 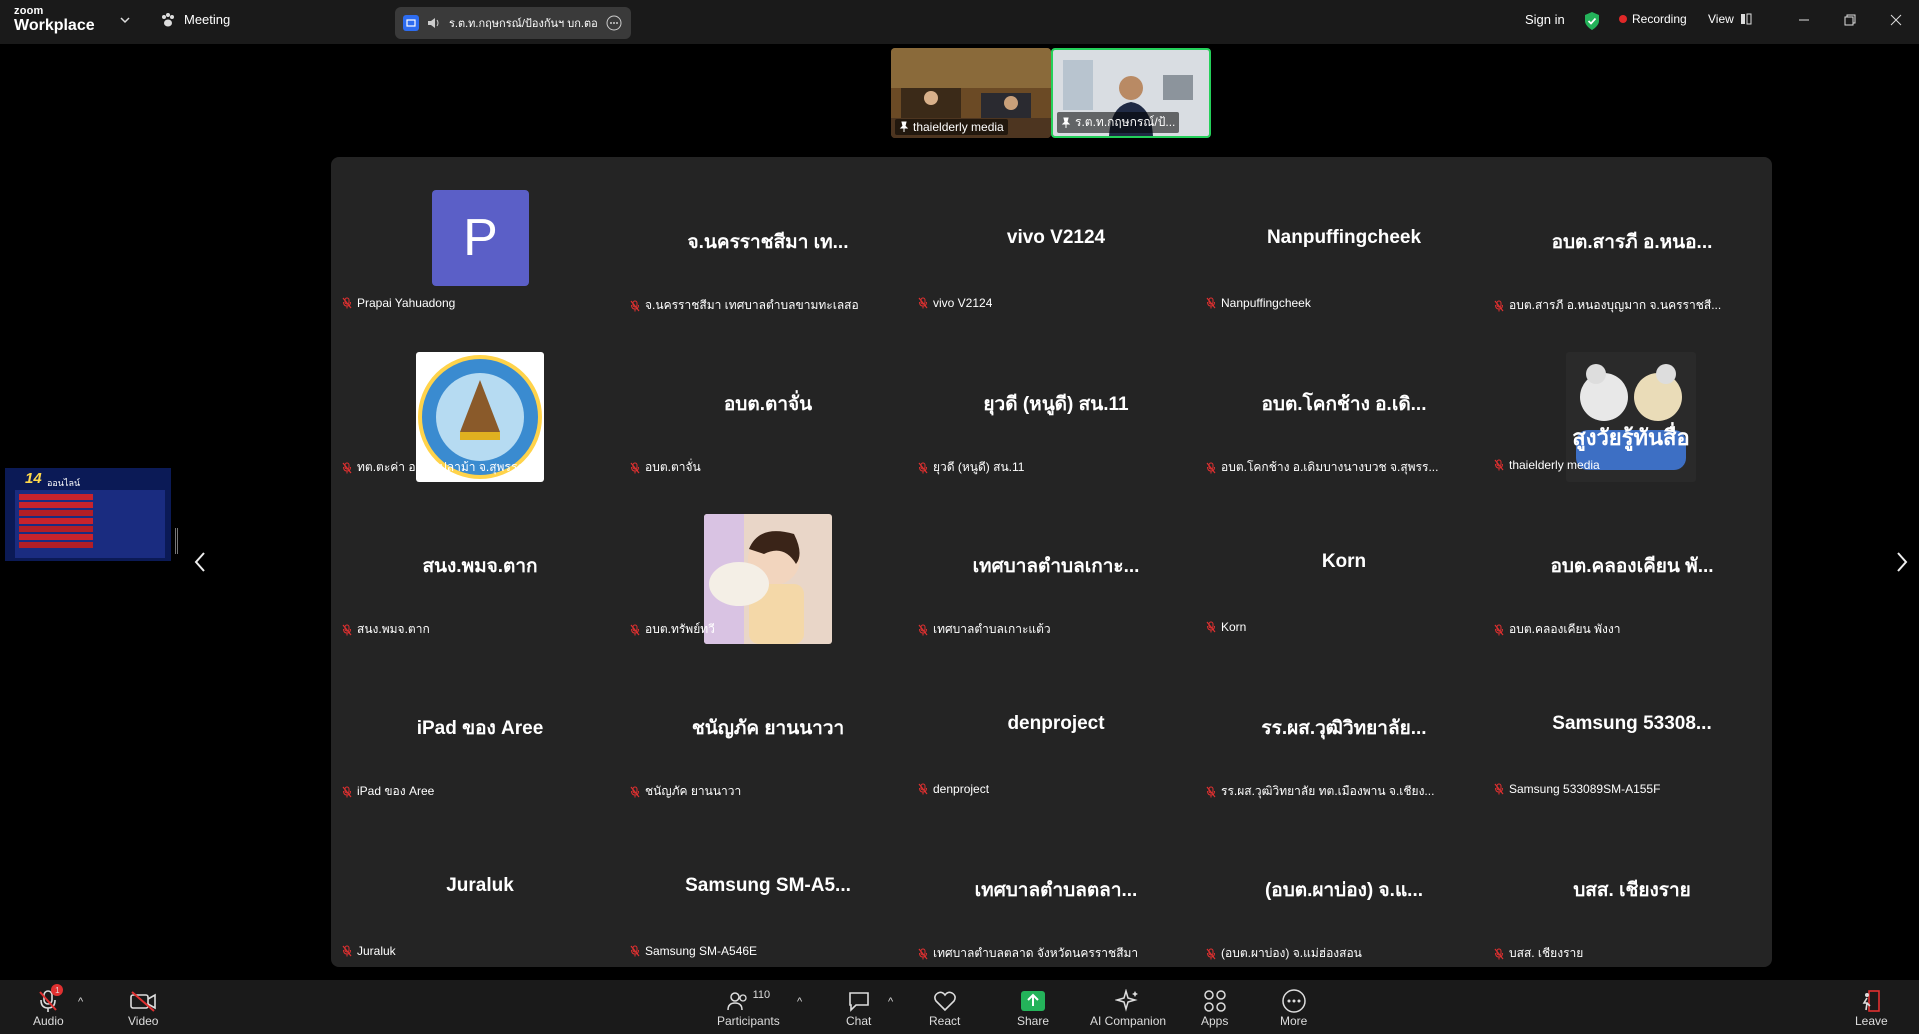 What do you see at coordinates (1896, 20) in the screenshot?
I see `close-icon` at bounding box center [1896, 20].